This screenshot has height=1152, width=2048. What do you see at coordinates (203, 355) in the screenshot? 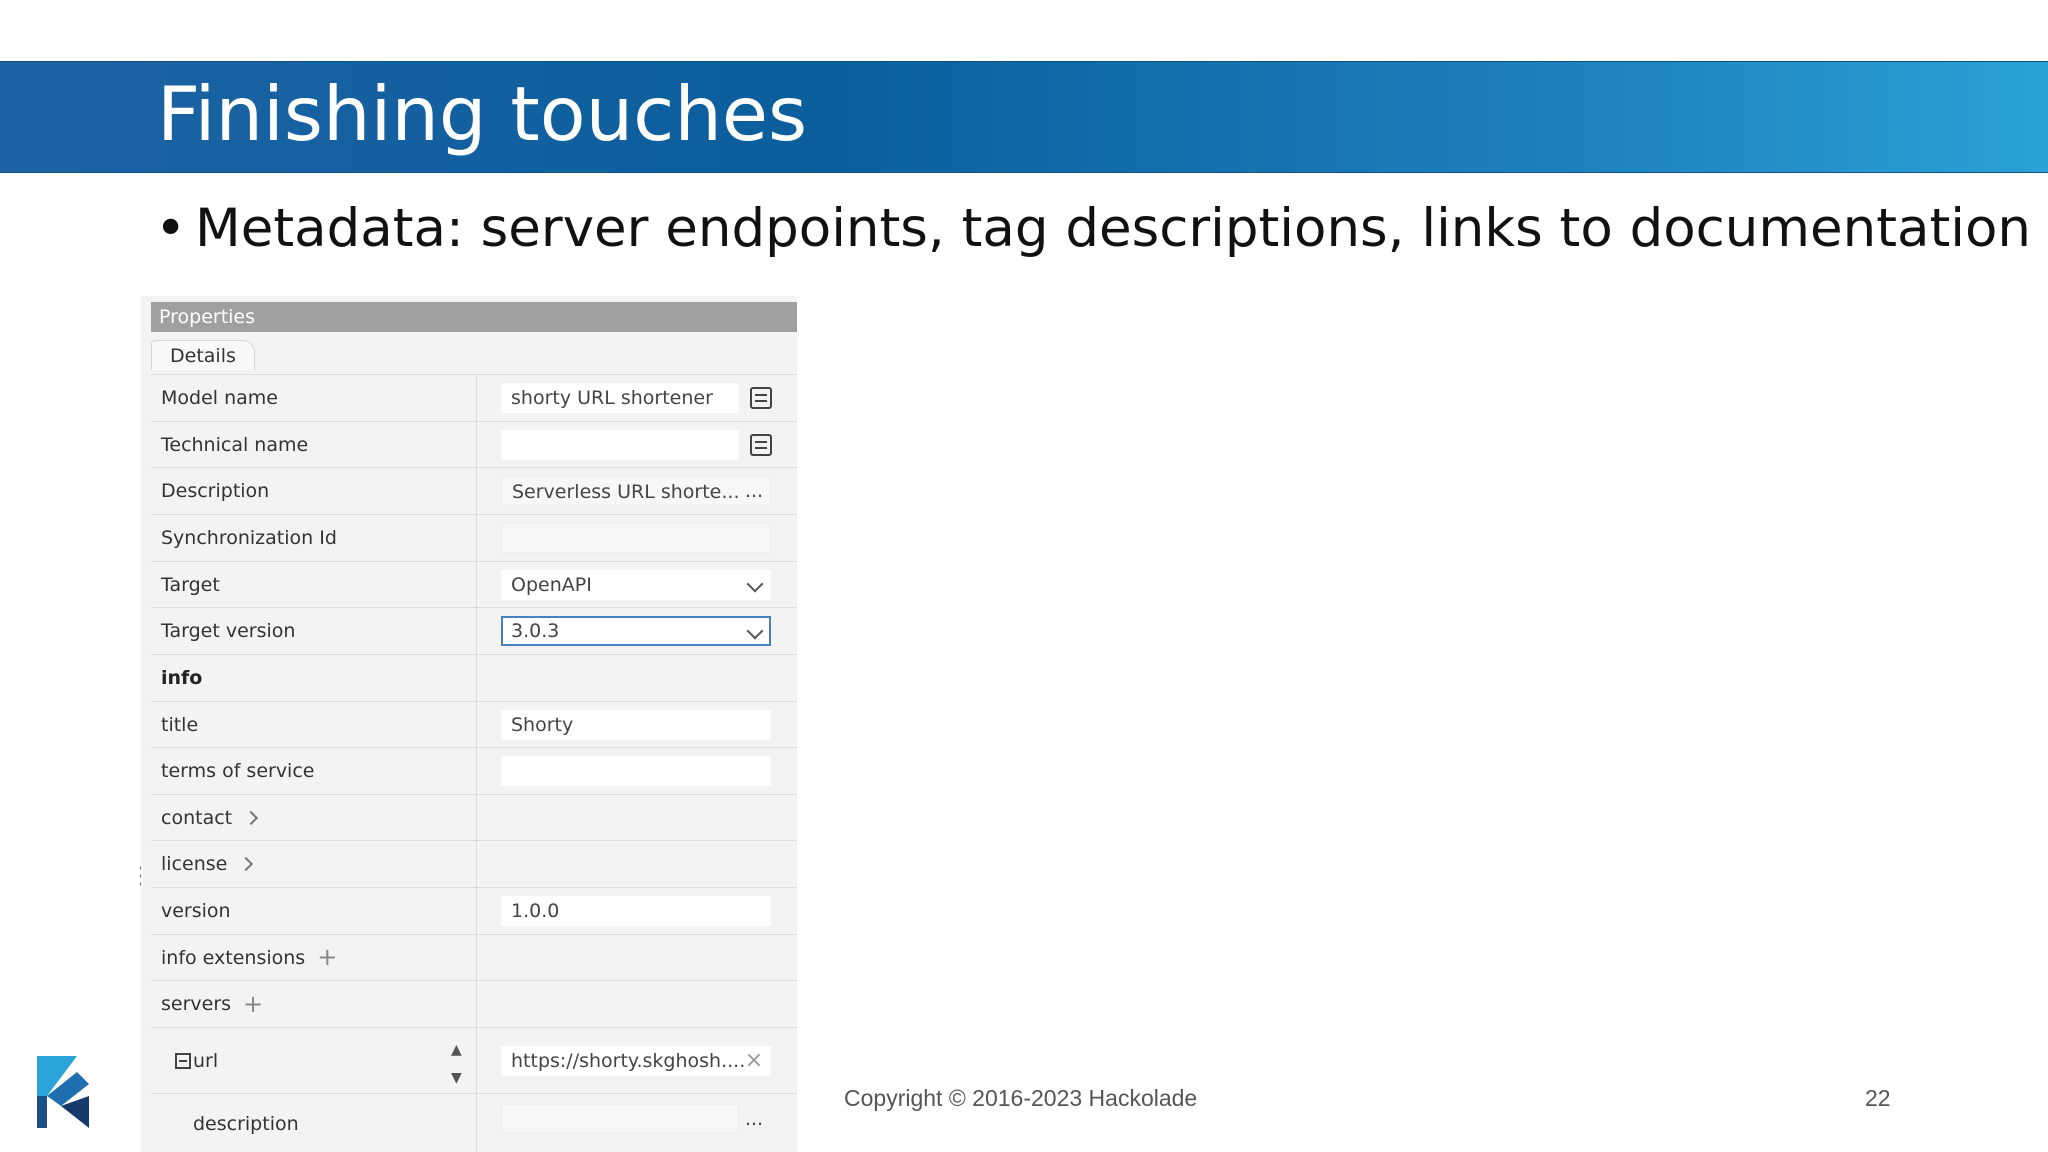
I see `tab-details: Details` at bounding box center [203, 355].